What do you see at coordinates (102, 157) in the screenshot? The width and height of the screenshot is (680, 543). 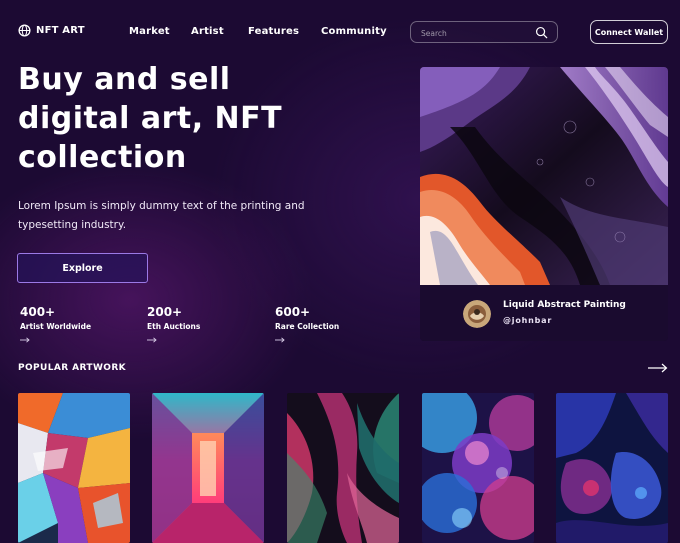 I see `headline-line-3: collection` at bounding box center [102, 157].